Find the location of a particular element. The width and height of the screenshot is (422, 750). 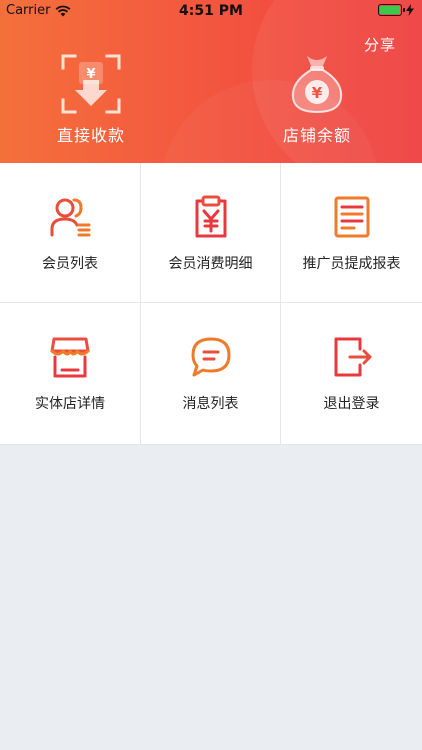

report-icon is located at coordinates (351, 217).